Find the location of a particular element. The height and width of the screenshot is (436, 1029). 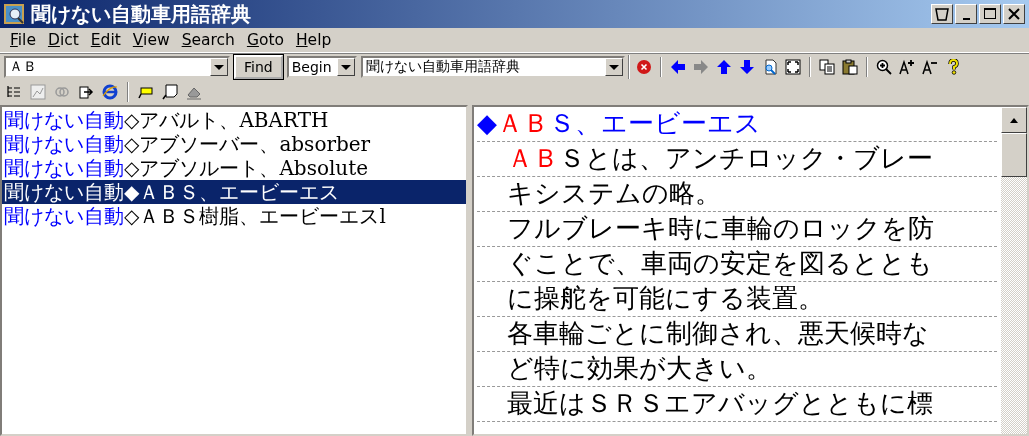

minimize-button is located at coordinates (966, 14).